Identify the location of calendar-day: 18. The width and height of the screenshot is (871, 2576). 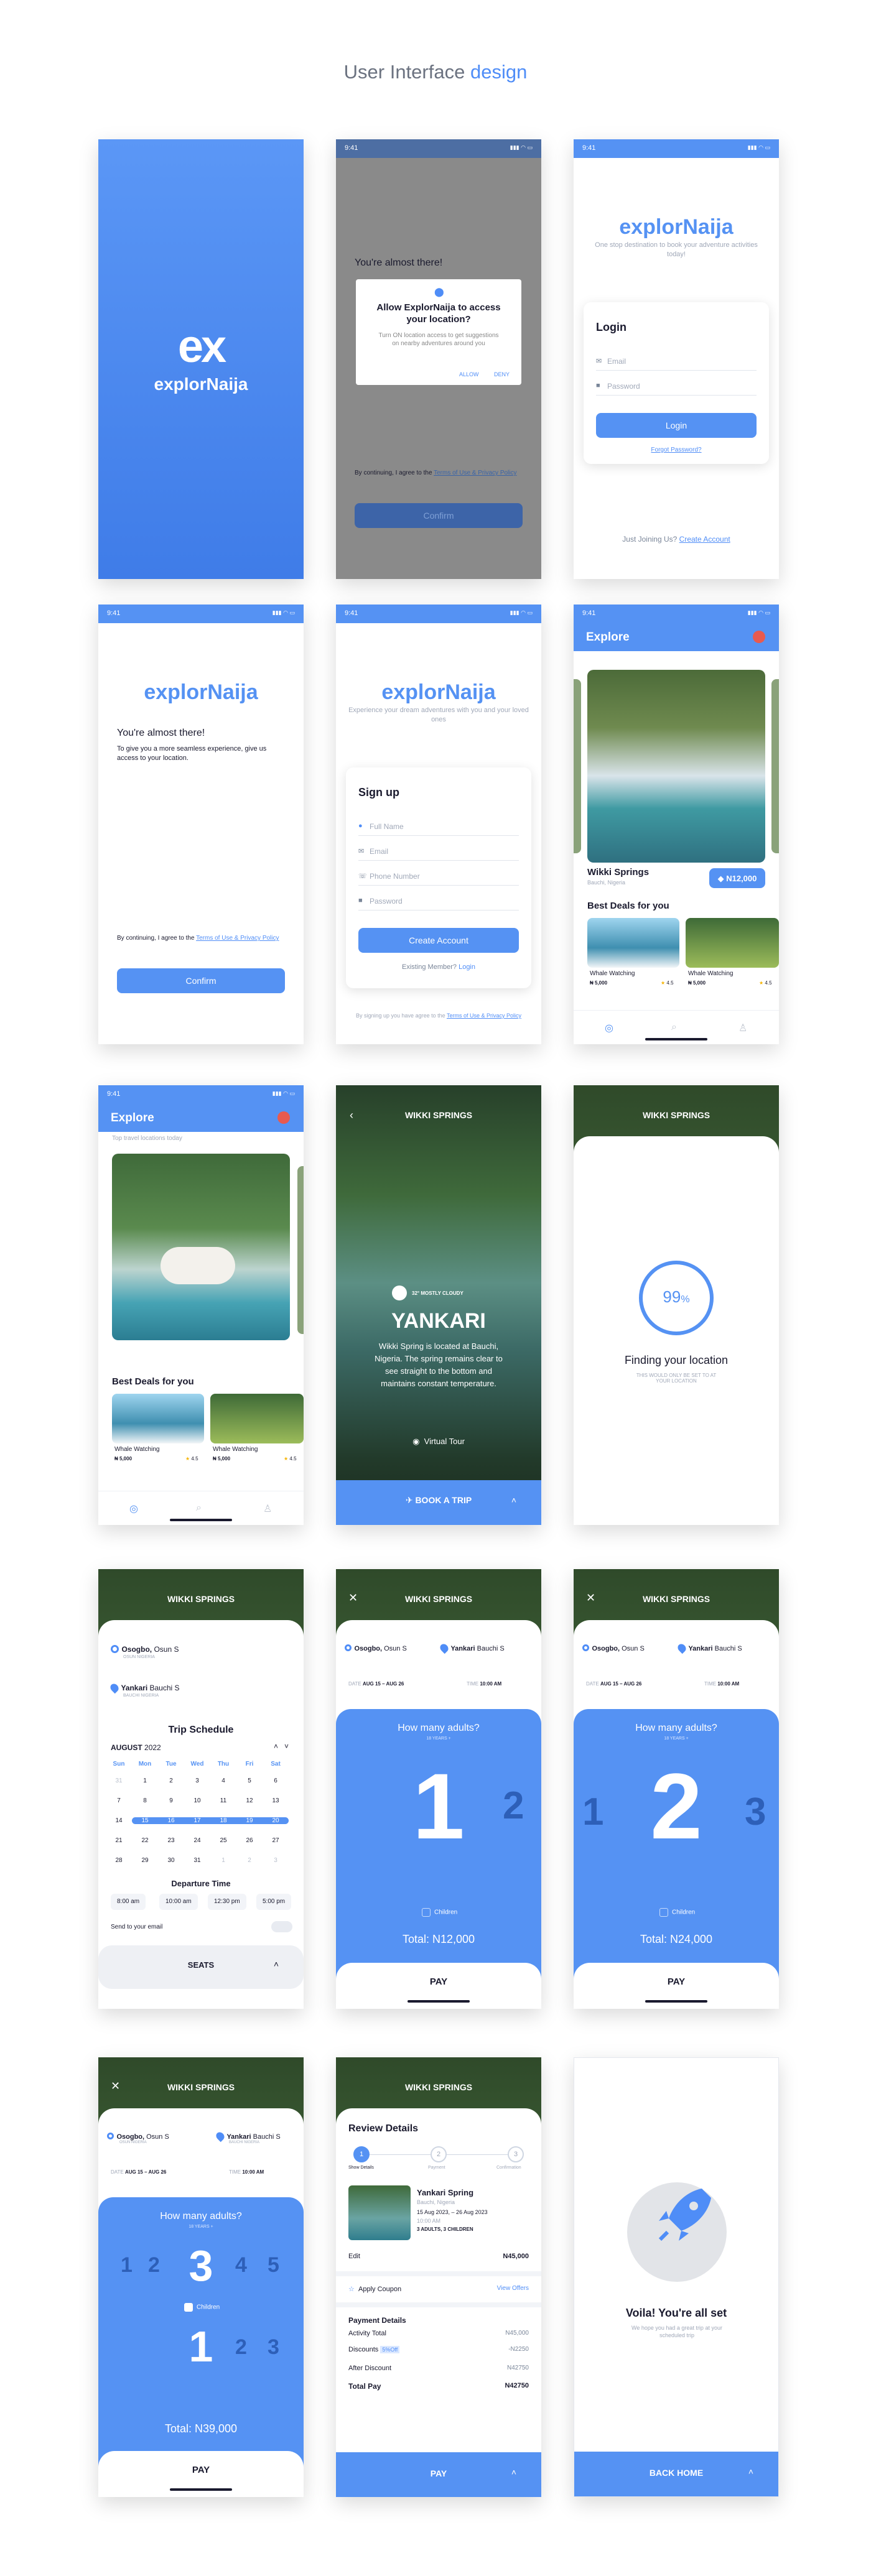
(223, 1821).